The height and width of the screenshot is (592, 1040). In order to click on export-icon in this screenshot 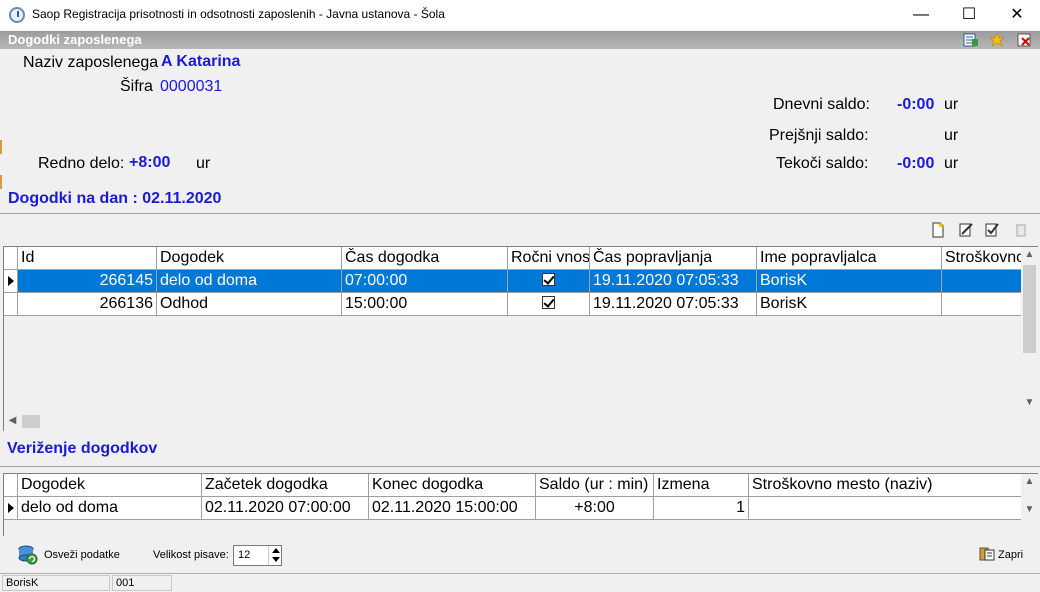, I will do `click(971, 40)`.